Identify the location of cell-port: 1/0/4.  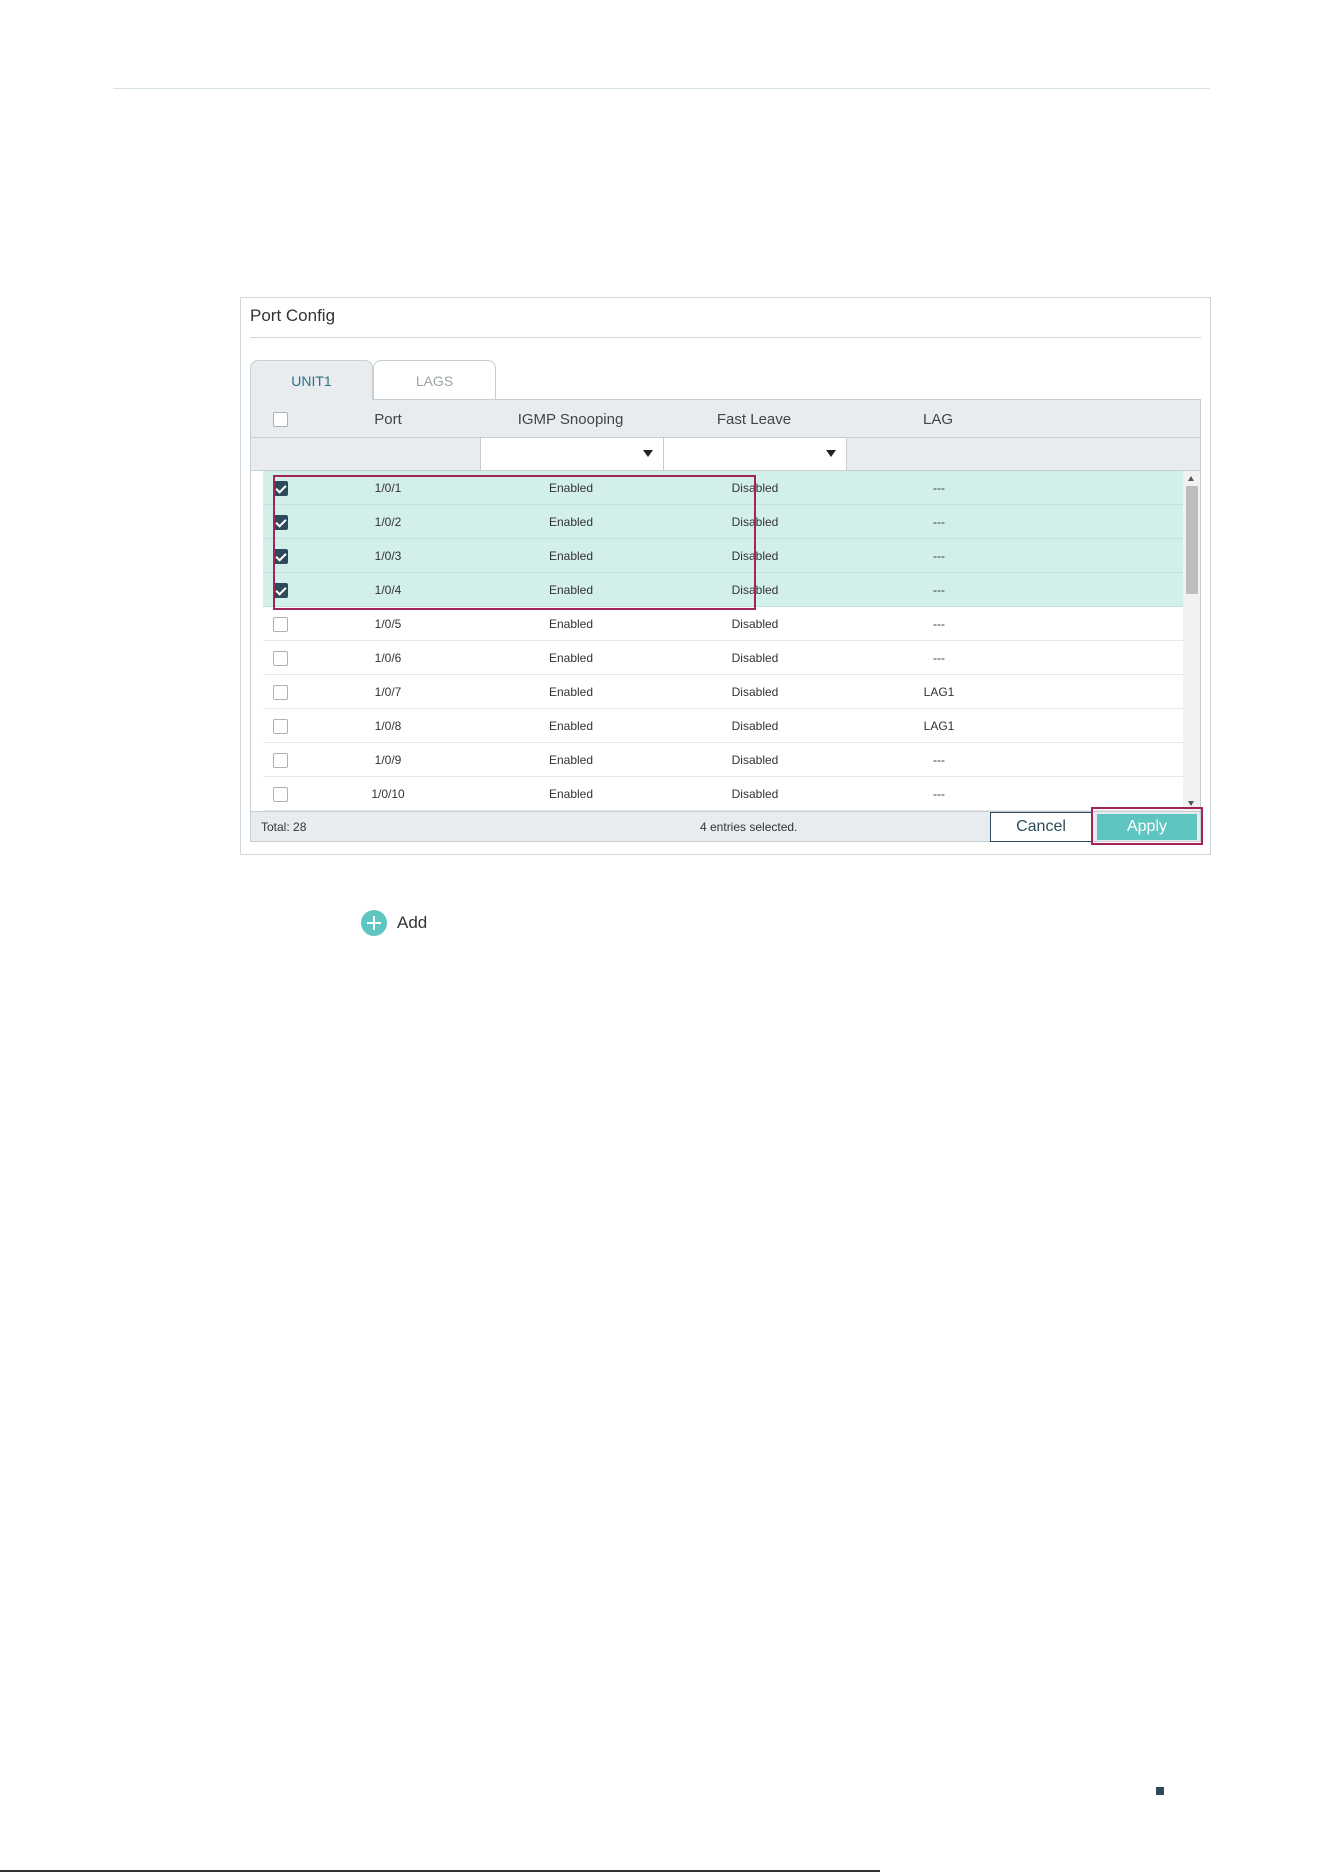
(388, 590).